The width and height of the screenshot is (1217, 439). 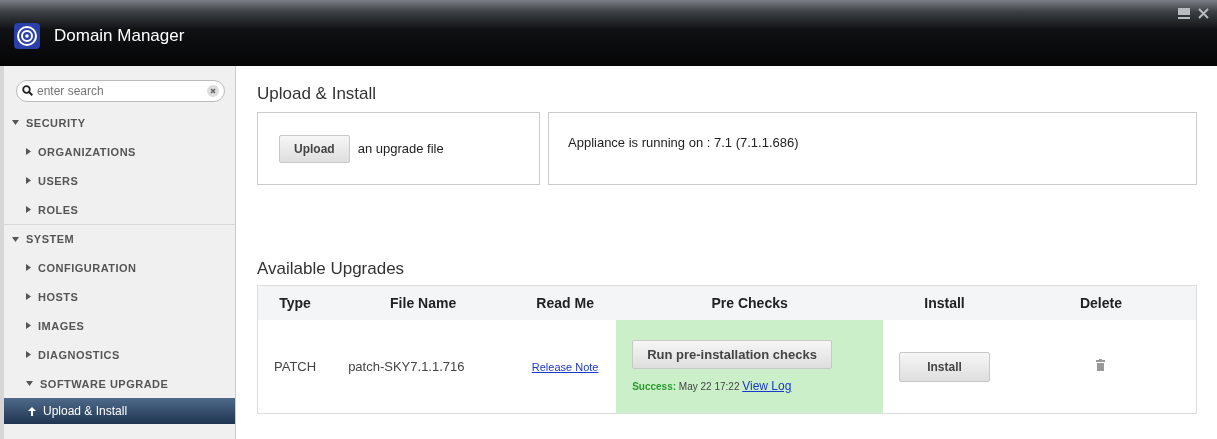 I want to click on column-header: File Name, so click(x=423, y=302).